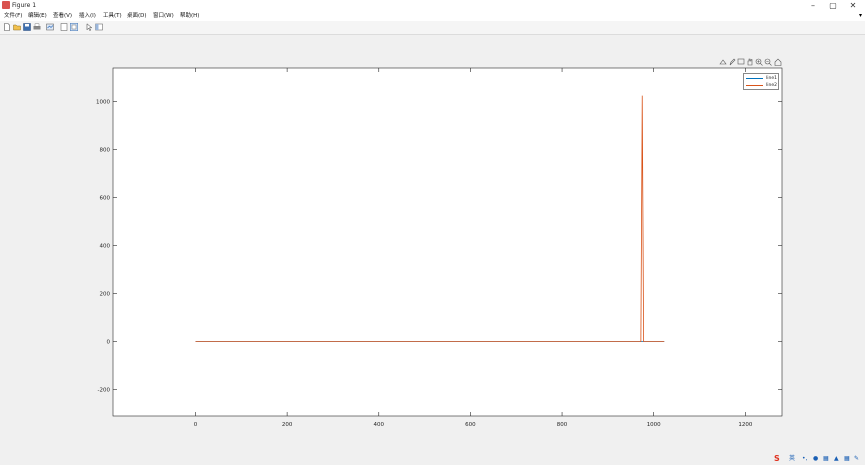  I want to click on legend-entry-line2: line2, so click(761, 85).